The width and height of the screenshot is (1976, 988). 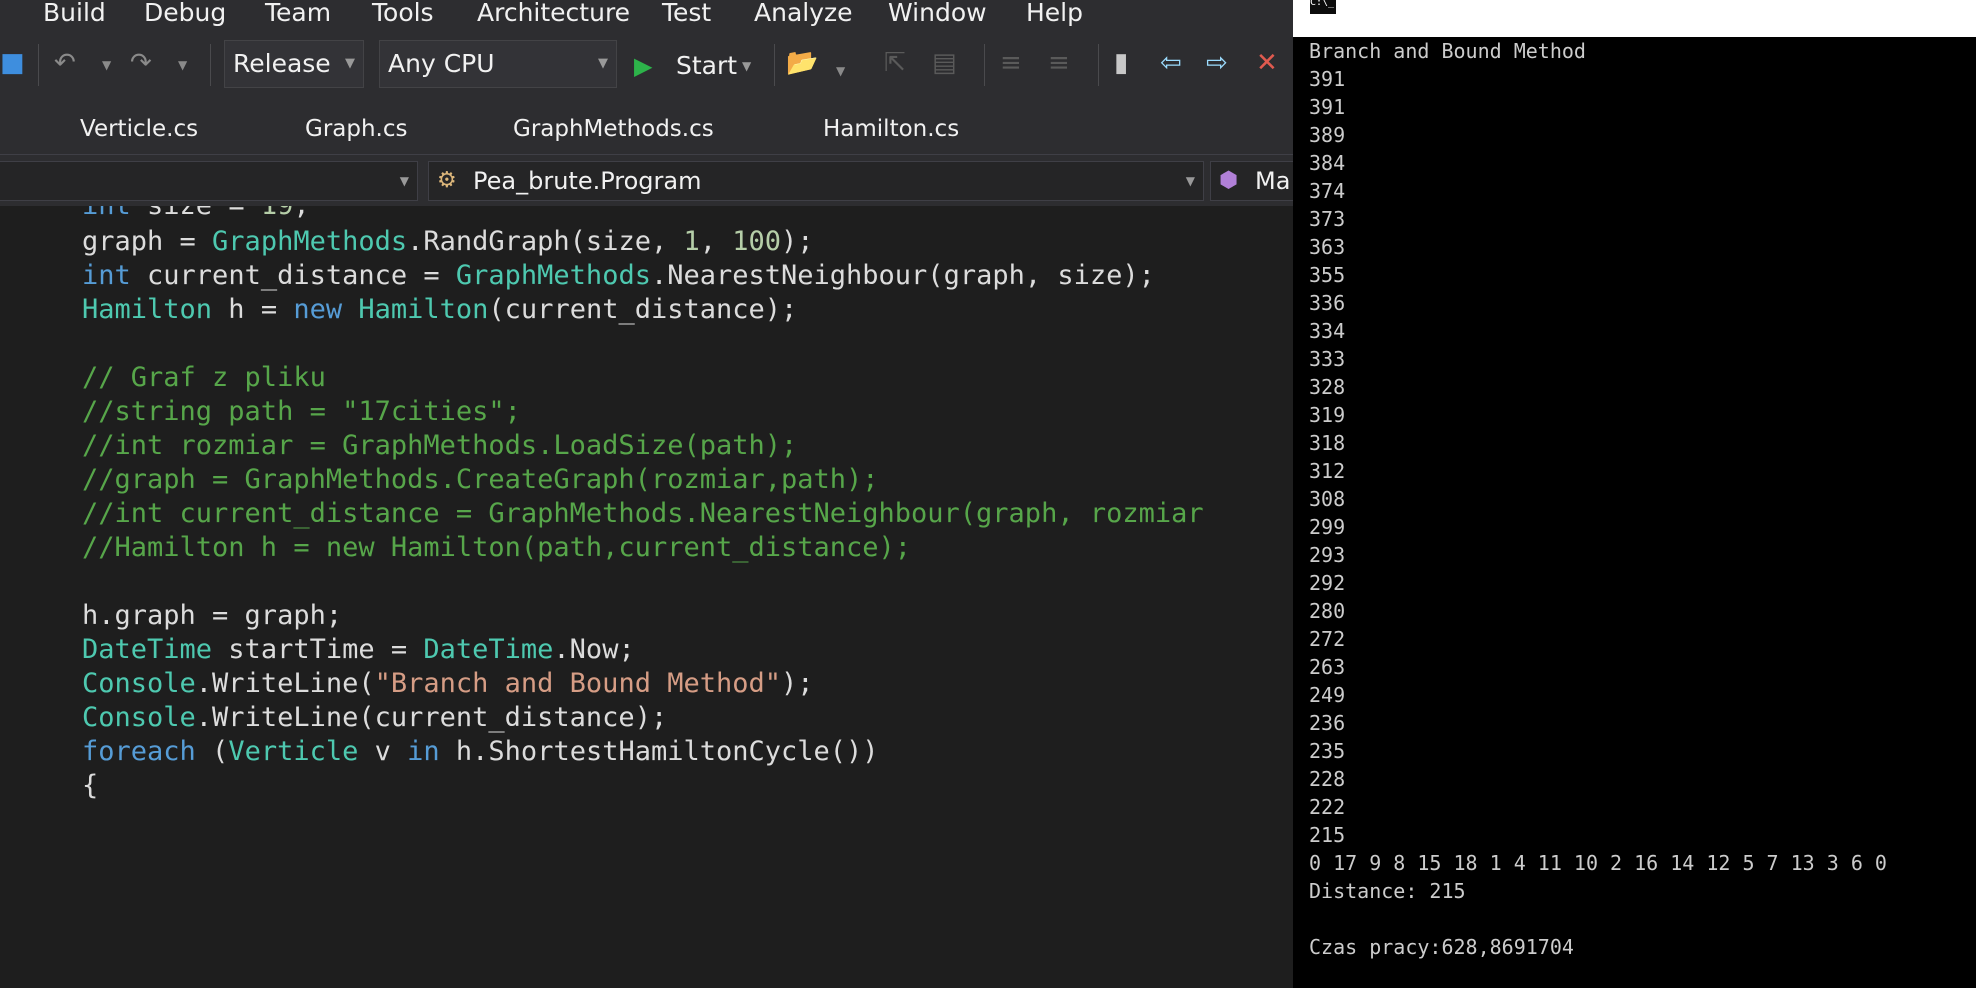 I want to click on tab-hamilton: Hamilton.cs, so click(x=891, y=129).